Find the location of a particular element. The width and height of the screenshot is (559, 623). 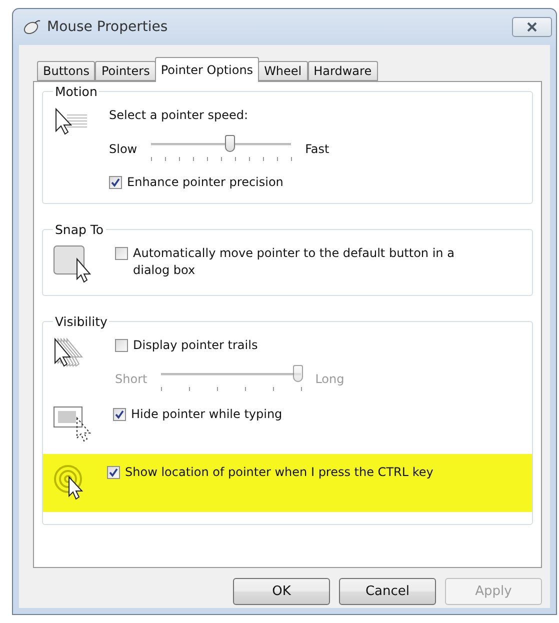

pointer-speed-icon is located at coordinates (71, 122).